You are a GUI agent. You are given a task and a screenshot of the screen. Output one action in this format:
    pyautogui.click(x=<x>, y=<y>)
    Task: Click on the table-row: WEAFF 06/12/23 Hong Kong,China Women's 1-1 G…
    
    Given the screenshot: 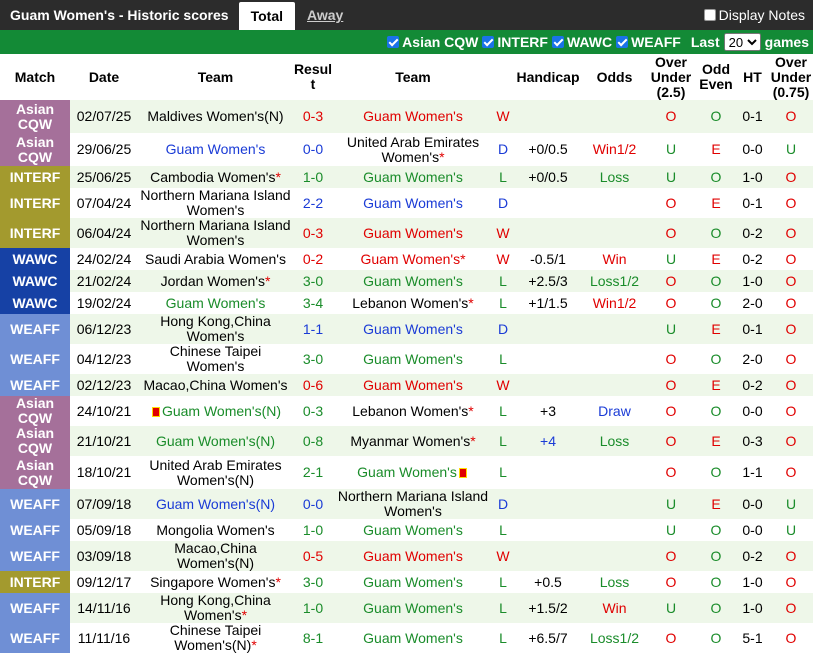 What is the action you would take?
    pyautogui.click(x=406, y=329)
    